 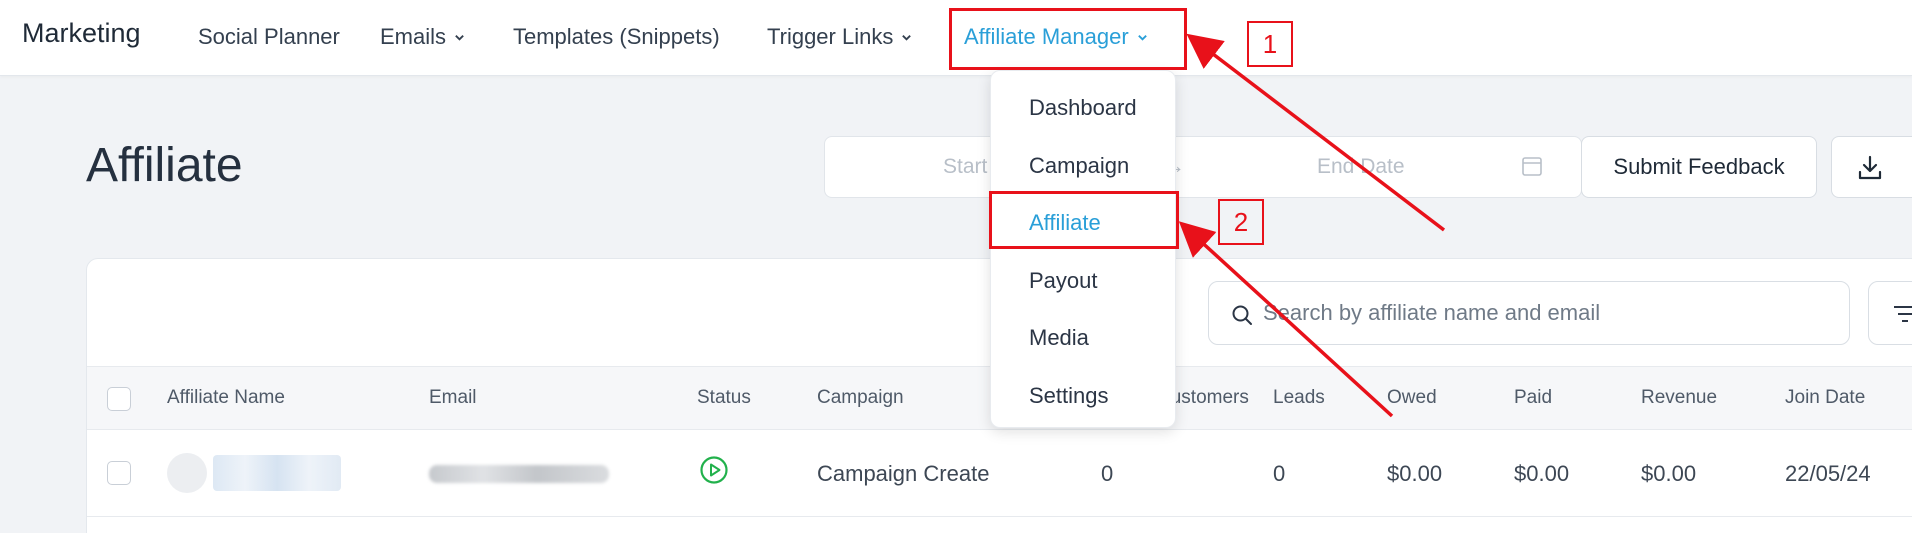 I want to click on column-header-email: Email, so click(x=453, y=398).